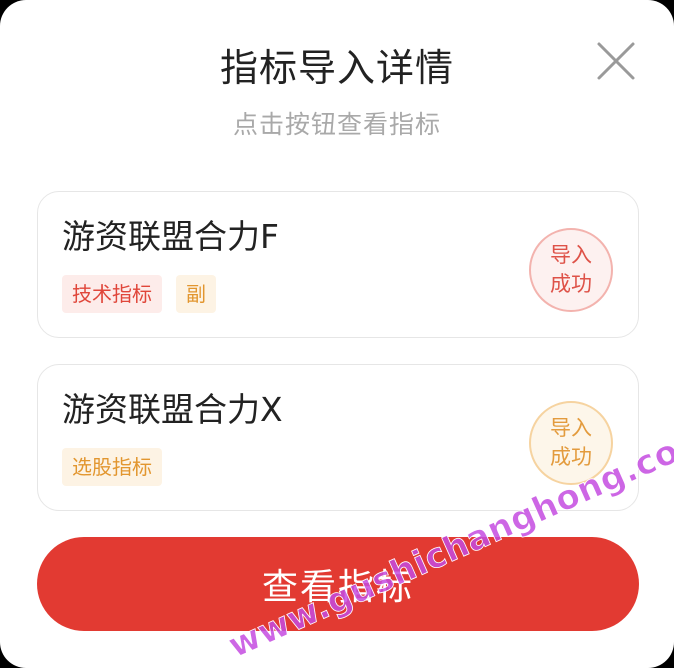  What do you see at coordinates (336, 68) in the screenshot?
I see `dialog-title: 指标导入详情` at bounding box center [336, 68].